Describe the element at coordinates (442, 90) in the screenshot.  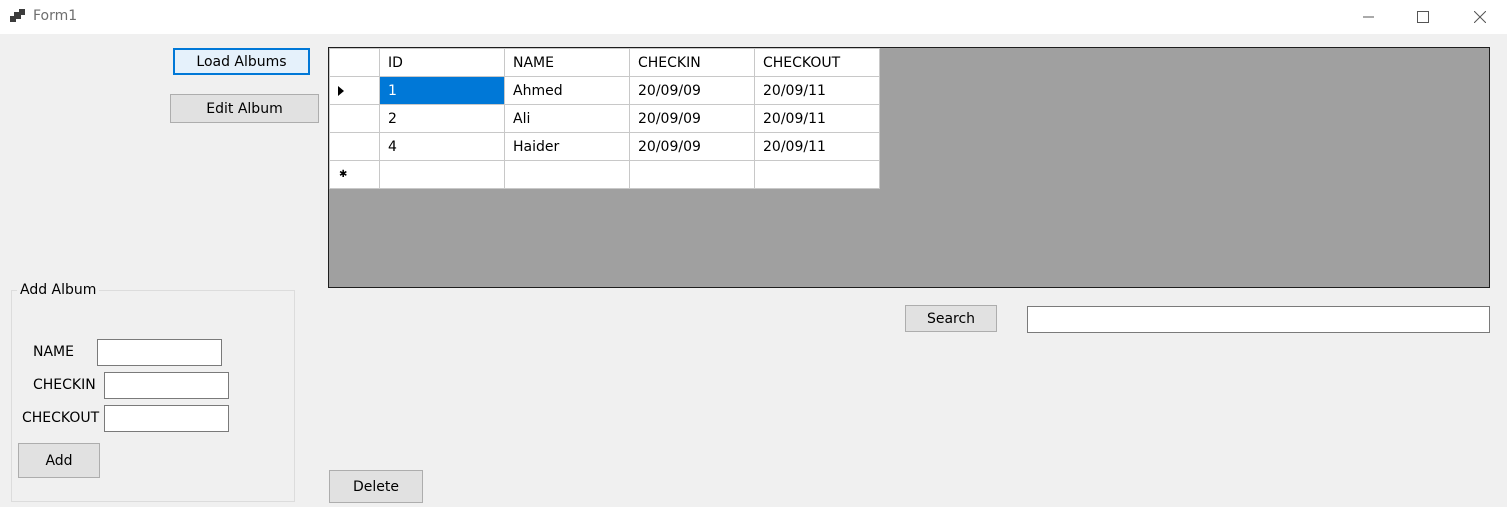
I see `cell-id: 1` at that location.